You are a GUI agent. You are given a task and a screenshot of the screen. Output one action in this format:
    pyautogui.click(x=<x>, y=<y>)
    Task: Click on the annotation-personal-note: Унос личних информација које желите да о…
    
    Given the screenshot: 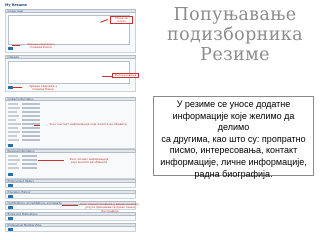 What is the action you would take?
    pyautogui.click(x=89, y=161)
    